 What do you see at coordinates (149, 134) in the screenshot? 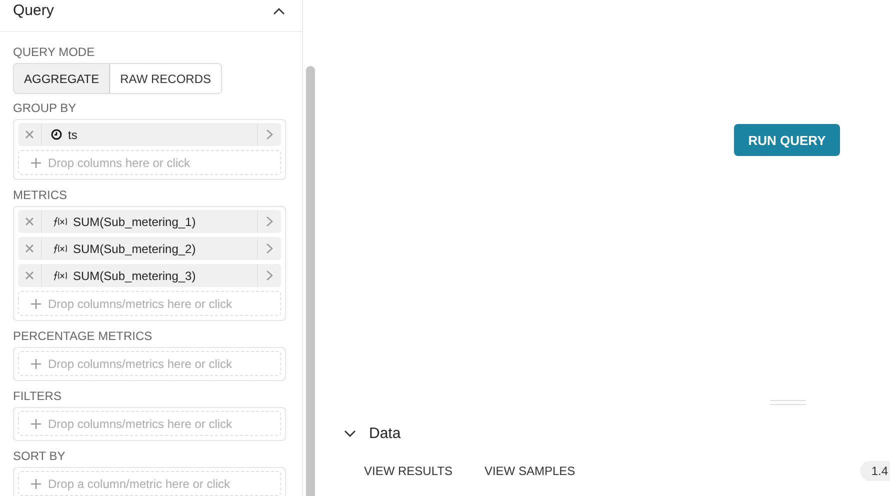
I see `column-chip: ts` at bounding box center [149, 134].